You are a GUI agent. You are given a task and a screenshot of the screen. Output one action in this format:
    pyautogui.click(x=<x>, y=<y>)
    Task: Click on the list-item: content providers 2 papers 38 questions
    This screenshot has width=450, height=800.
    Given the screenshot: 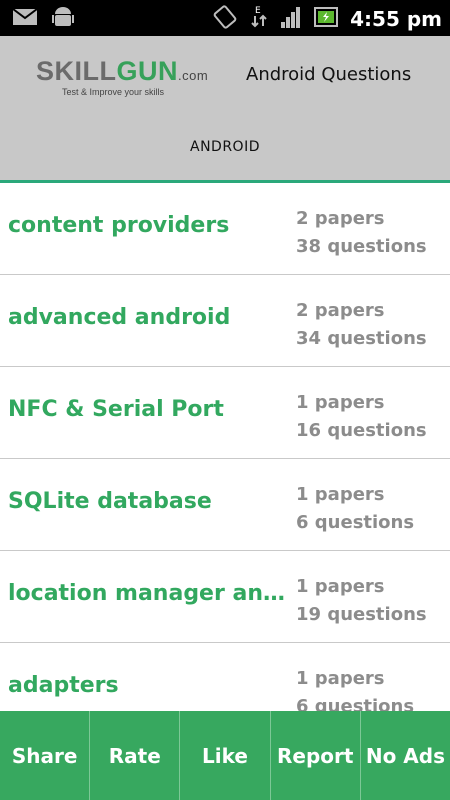 What is the action you would take?
    pyautogui.click(x=225, y=229)
    